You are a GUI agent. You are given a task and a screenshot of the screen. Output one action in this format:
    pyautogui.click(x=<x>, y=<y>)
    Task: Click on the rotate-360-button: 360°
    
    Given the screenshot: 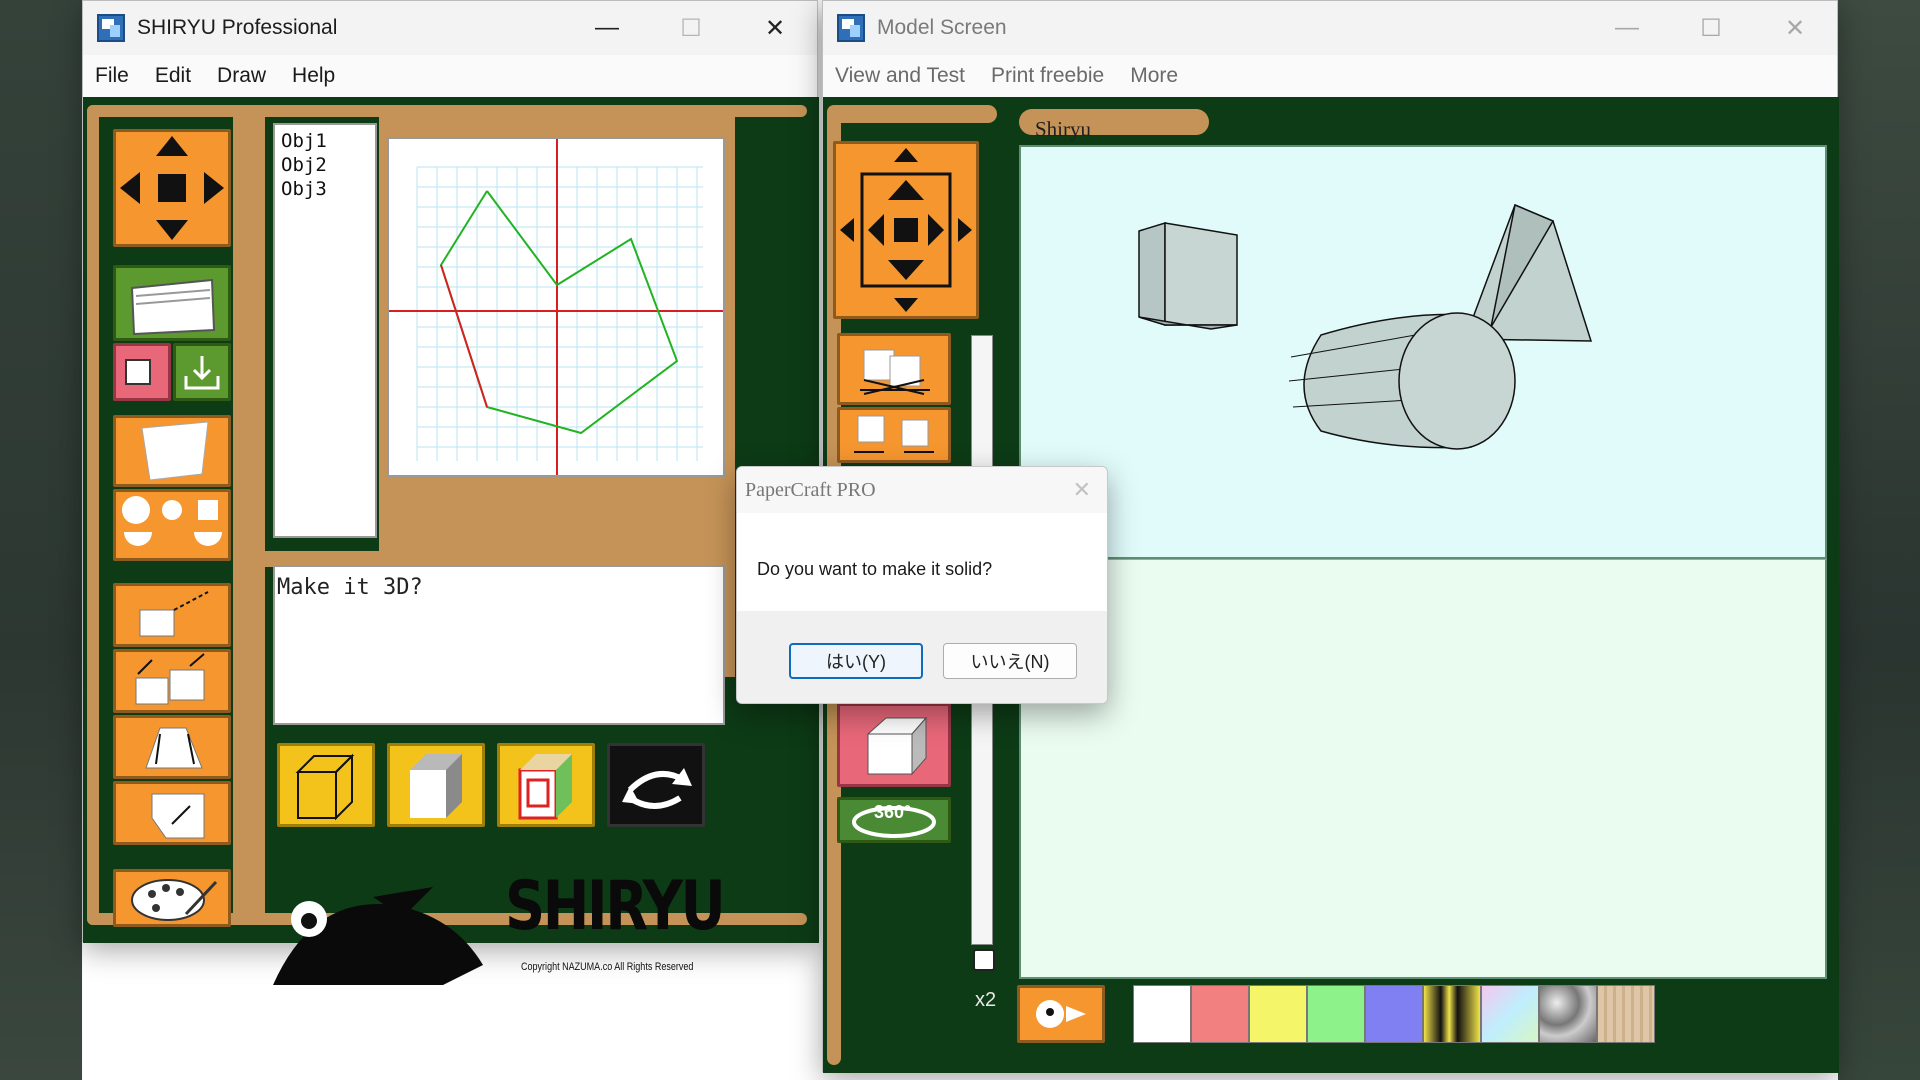 What is the action you would take?
    pyautogui.click(x=894, y=820)
    